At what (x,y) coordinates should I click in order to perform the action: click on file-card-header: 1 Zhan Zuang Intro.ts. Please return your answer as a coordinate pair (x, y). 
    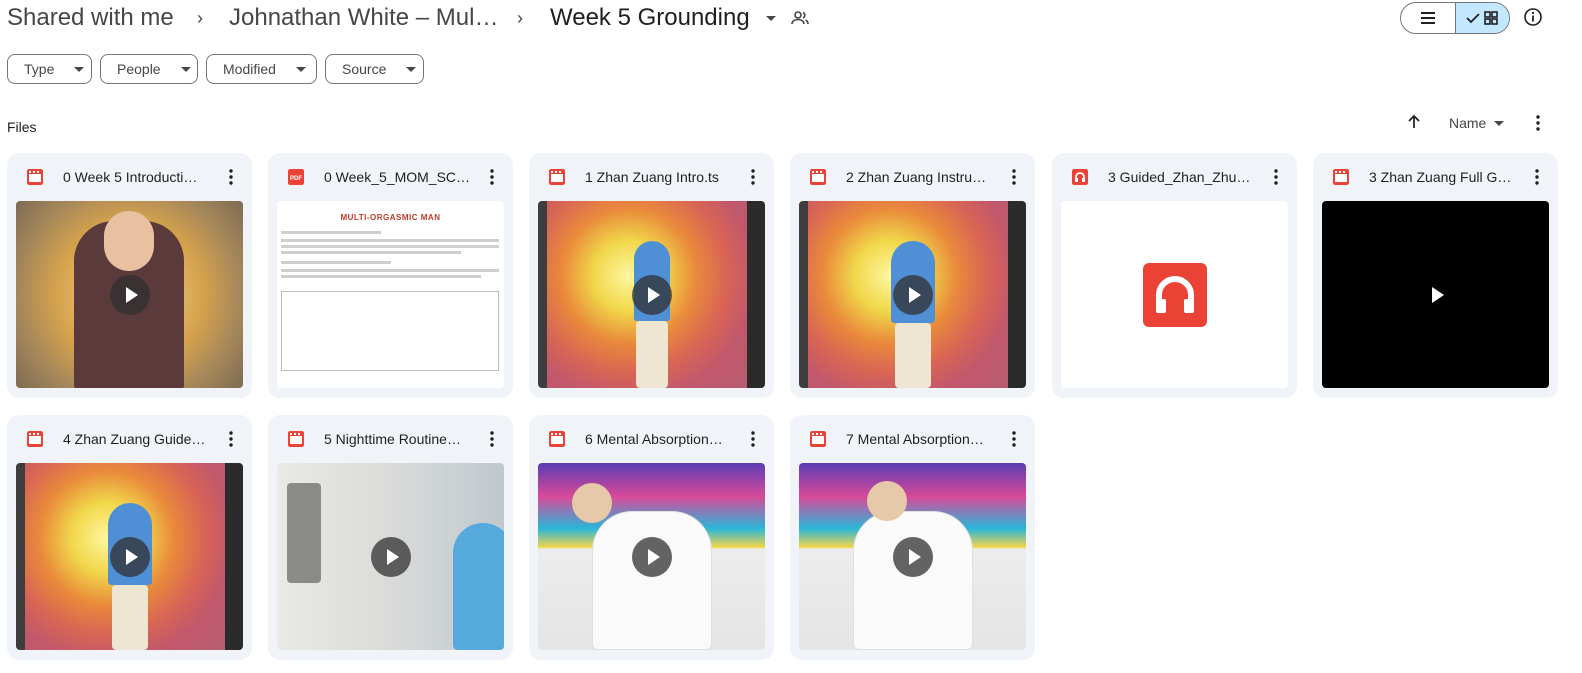
    Looking at the image, I should click on (651, 177).